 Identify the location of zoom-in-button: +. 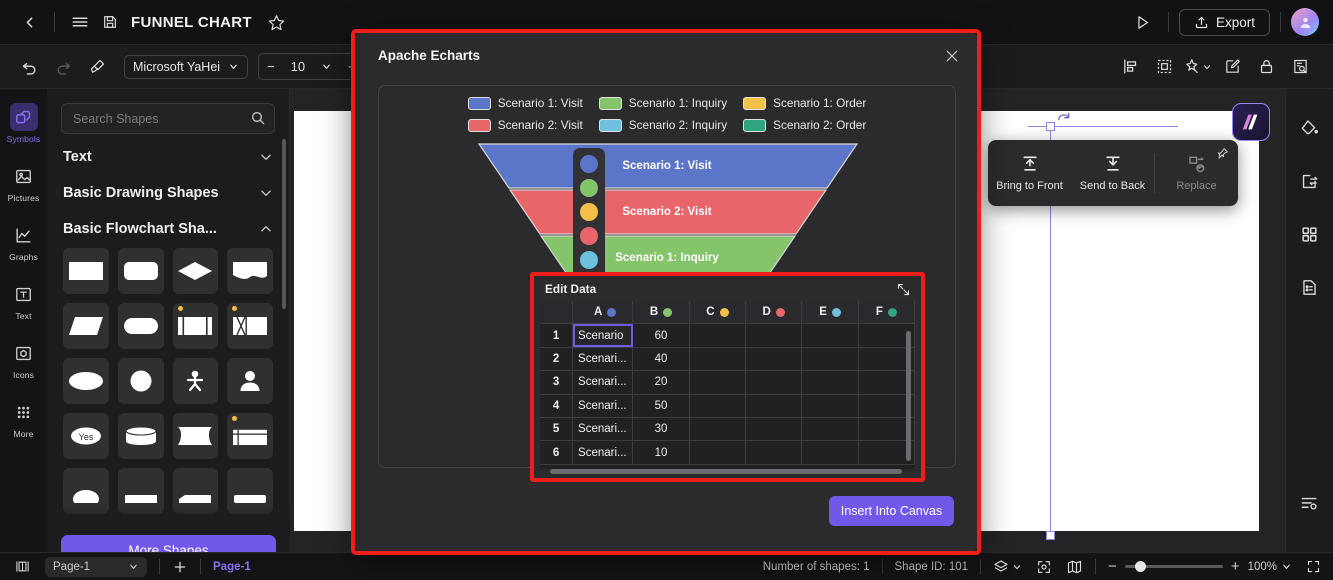
(1235, 566).